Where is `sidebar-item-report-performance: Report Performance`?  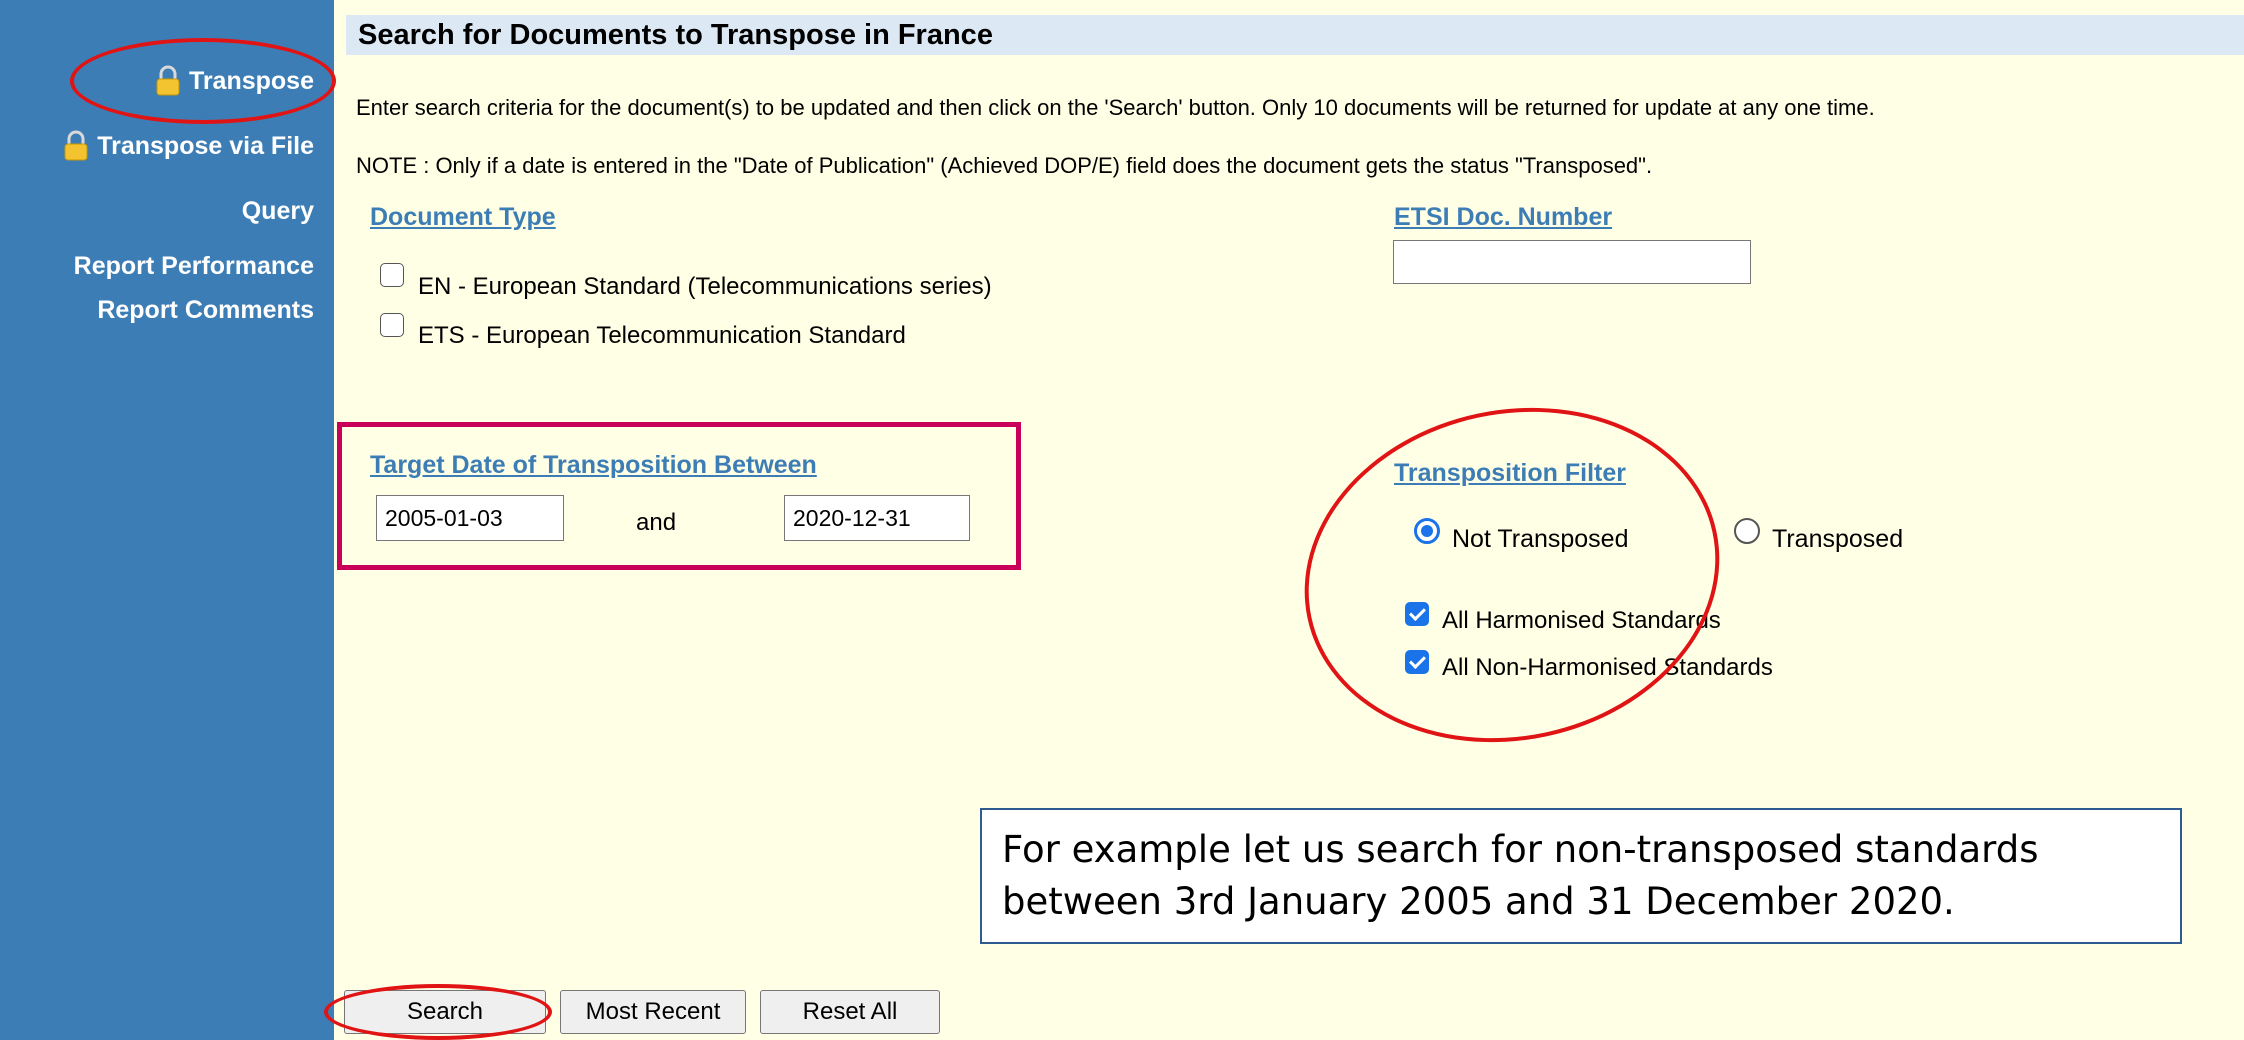 sidebar-item-report-performance: Report Performance is located at coordinates (194, 266).